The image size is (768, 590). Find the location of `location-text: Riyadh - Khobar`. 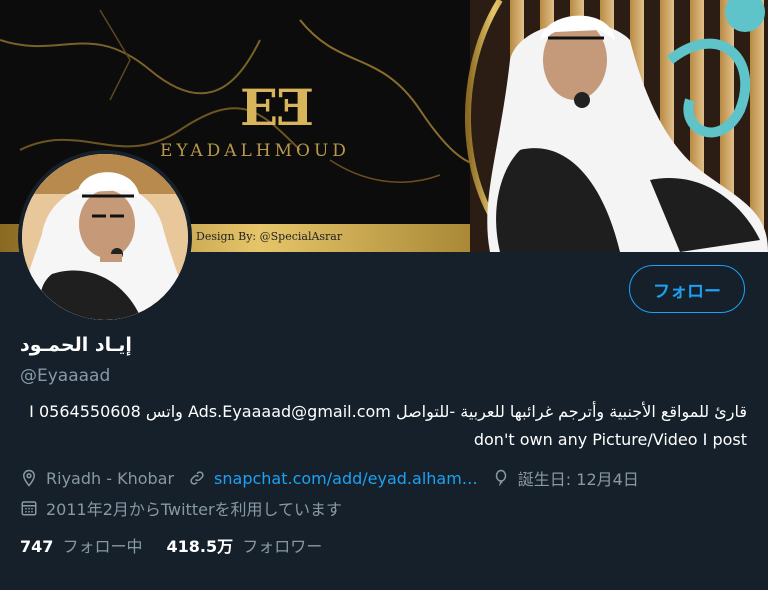

location-text: Riyadh - Khobar is located at coordinates (110, 478).